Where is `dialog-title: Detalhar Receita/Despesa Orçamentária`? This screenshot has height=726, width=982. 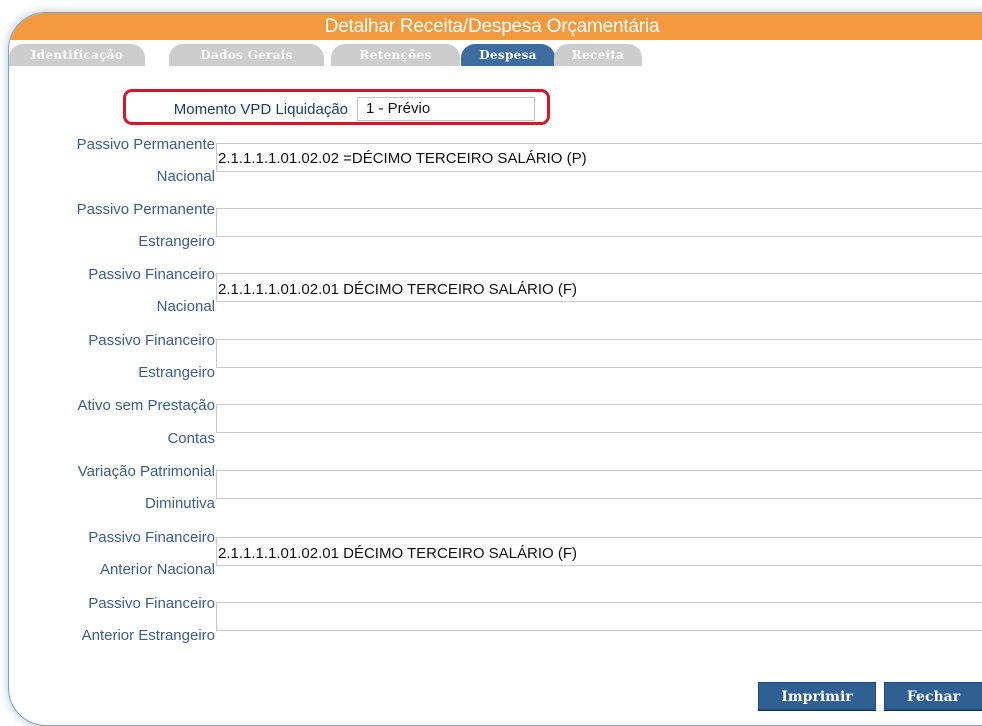 dialog-title: Detalhar Receita/Despesa Orçamentária is located at coordinates (492, 26).